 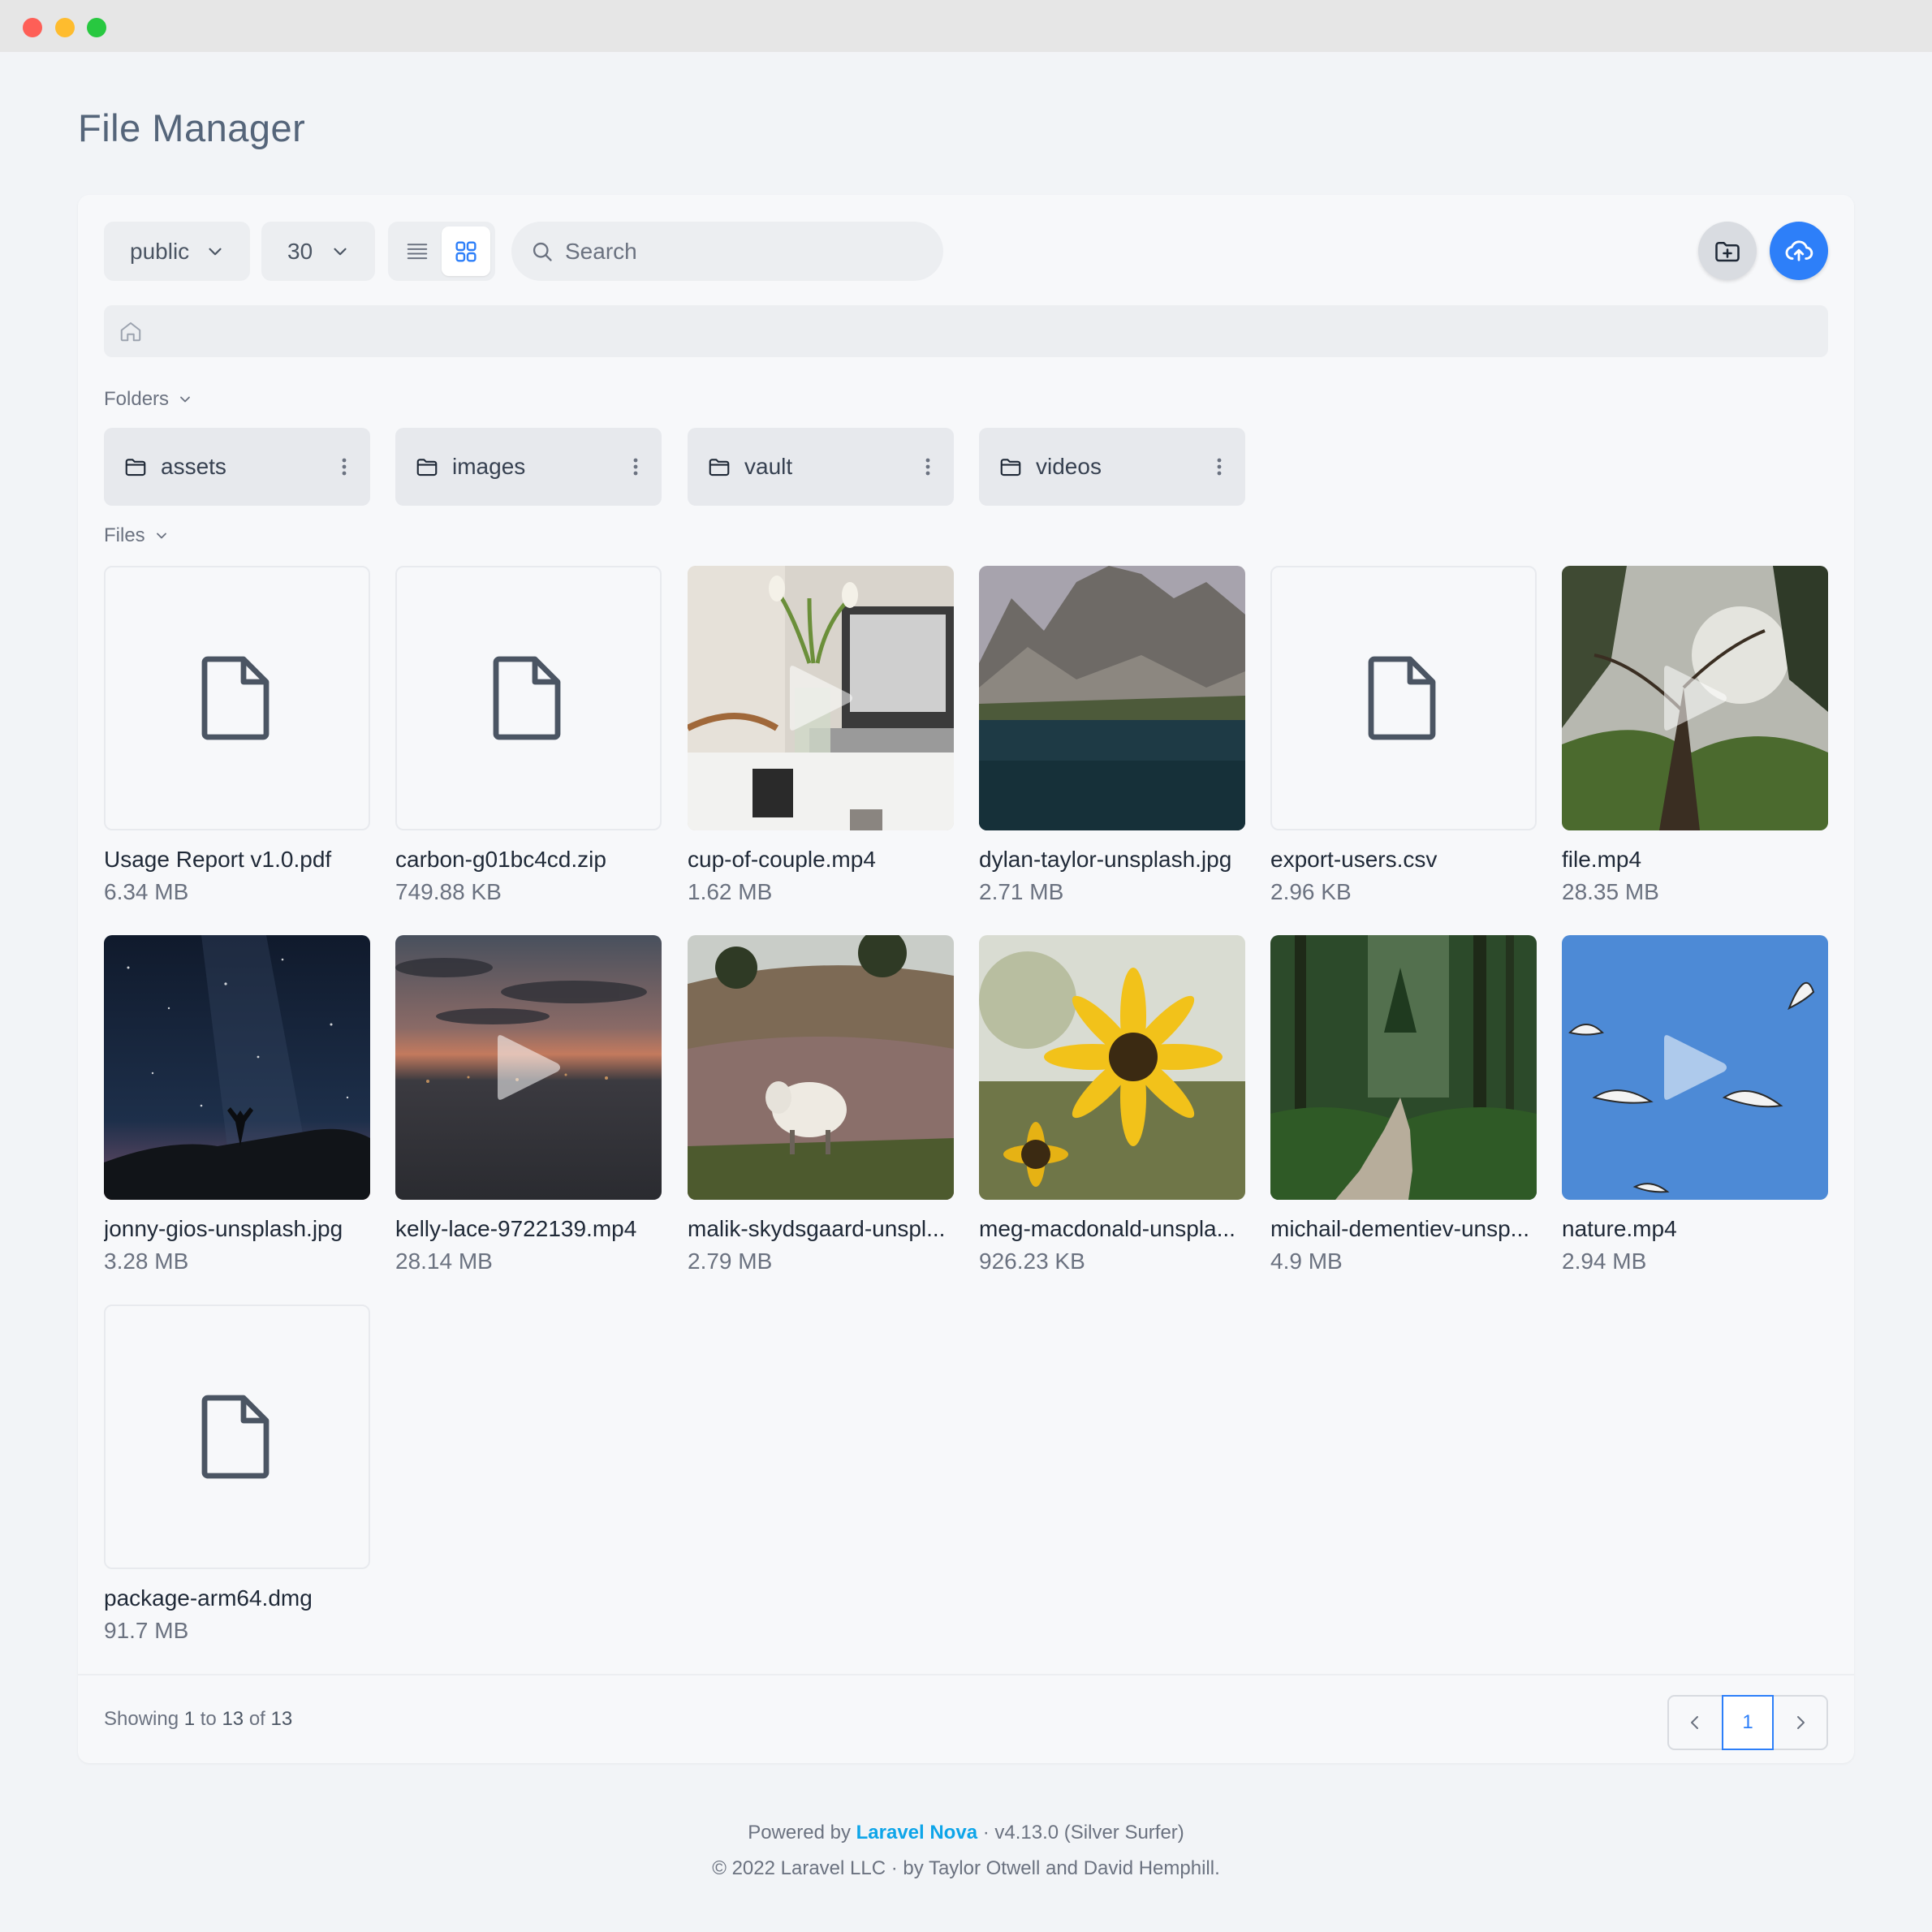 I want to click on showing-label: Showing, so click(x=141, y=1719).